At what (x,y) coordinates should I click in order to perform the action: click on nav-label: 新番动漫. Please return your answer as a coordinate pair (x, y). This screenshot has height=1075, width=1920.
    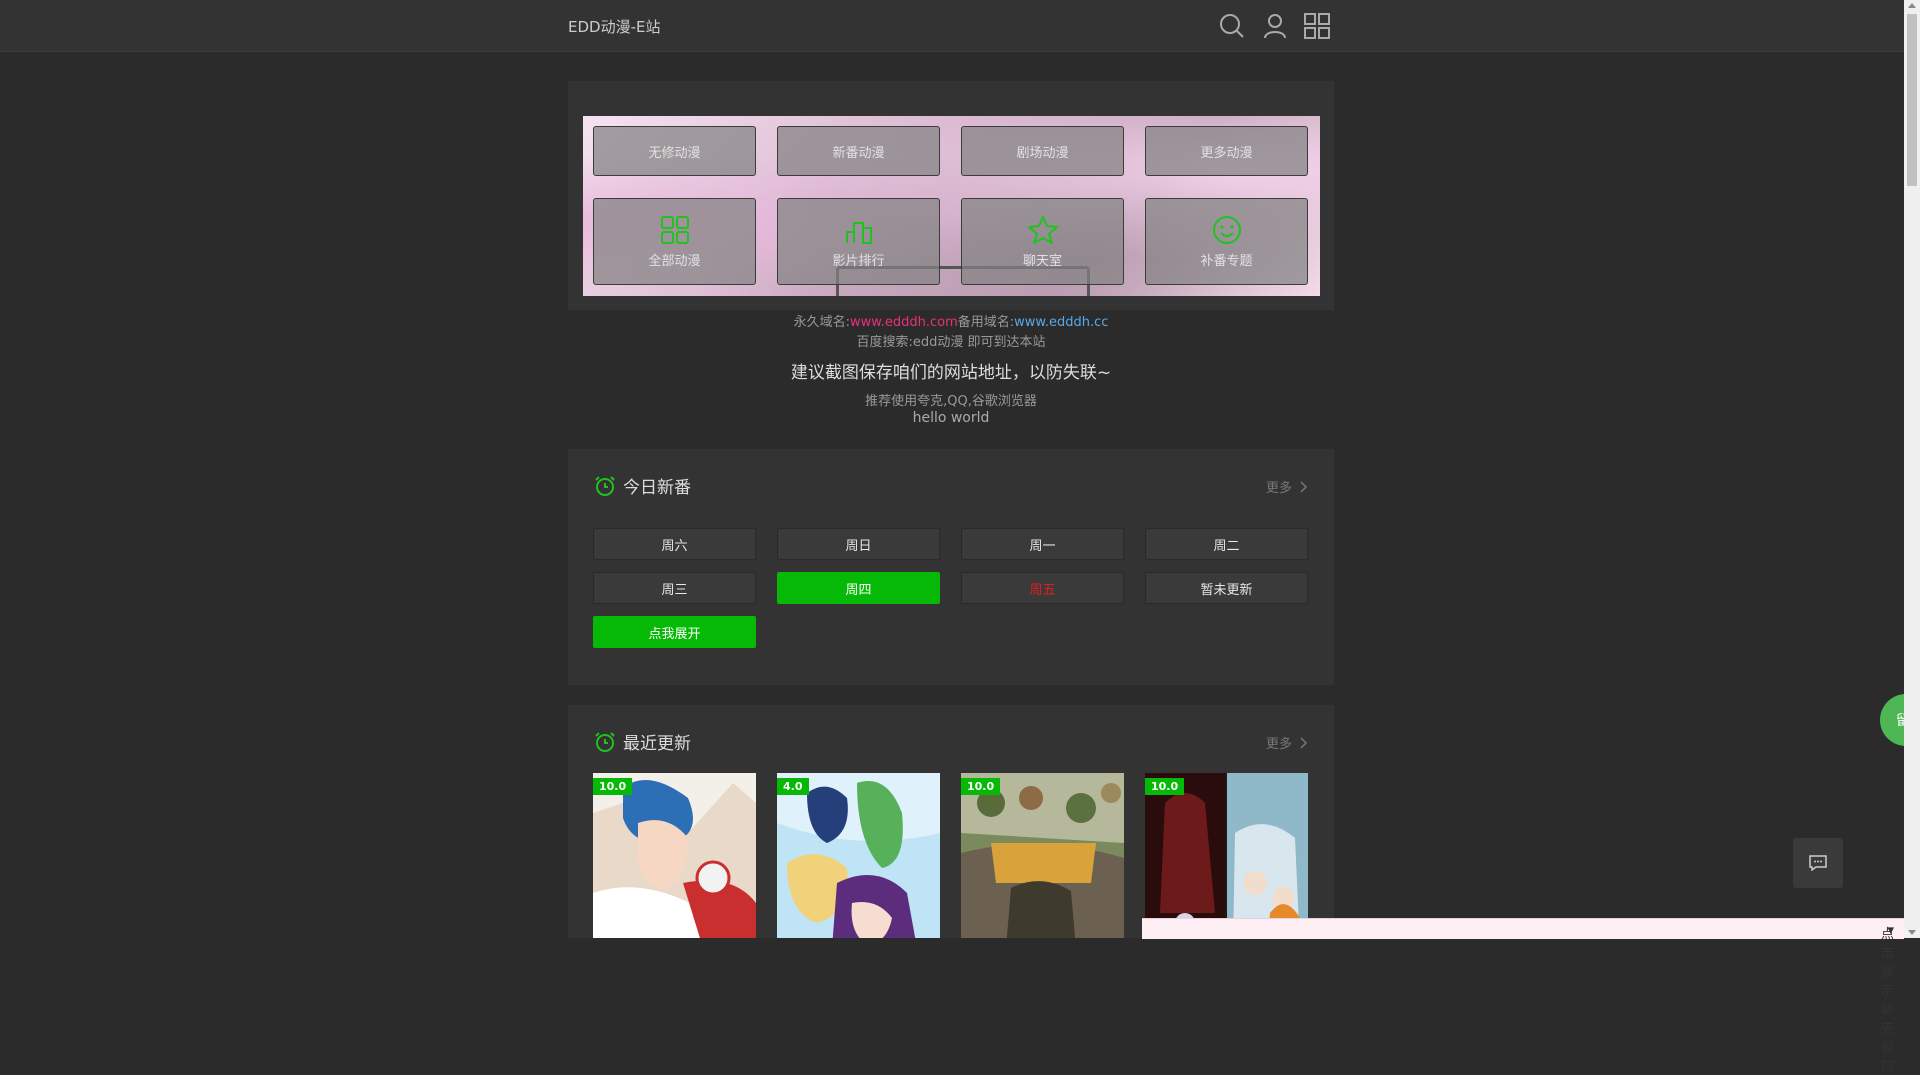
    Looking at the image, I should click on (858, 153).